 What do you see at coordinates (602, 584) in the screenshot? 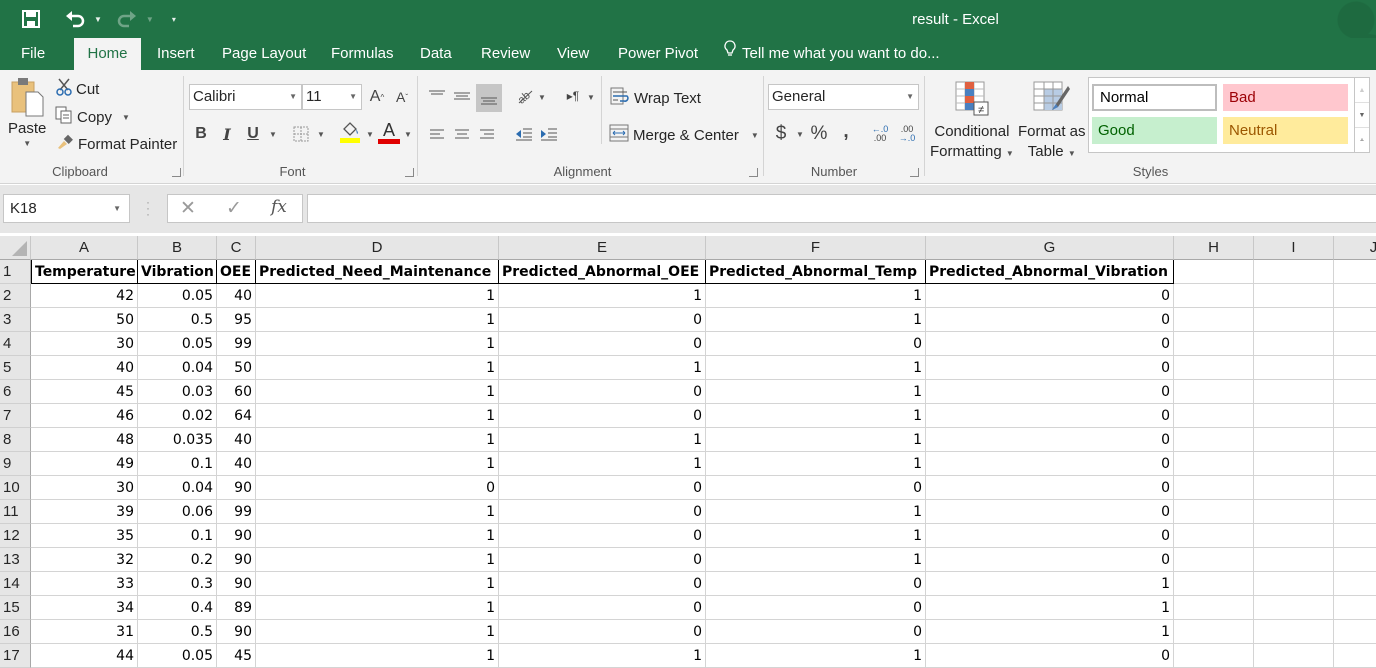
I see `cell-e14: 0` at bounding box center [602, 584].